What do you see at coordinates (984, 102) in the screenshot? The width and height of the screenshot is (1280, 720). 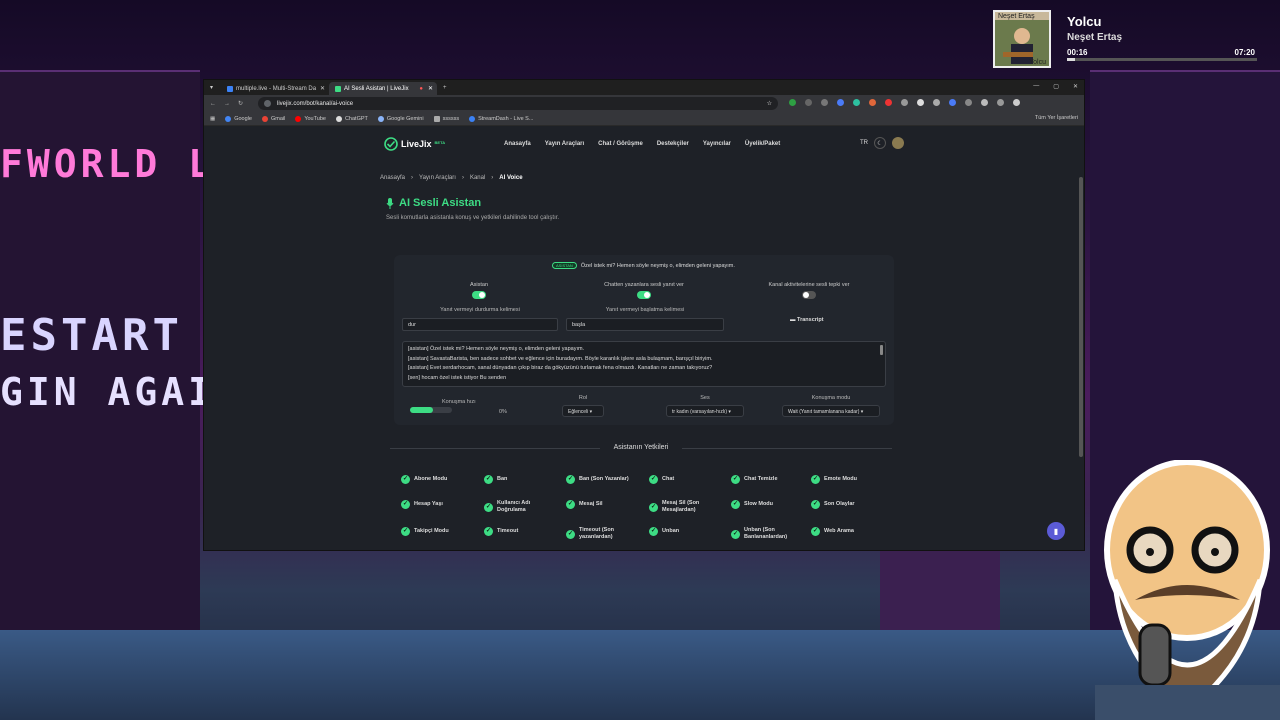 I see `translate-icon` at bounding box center [984, 102].